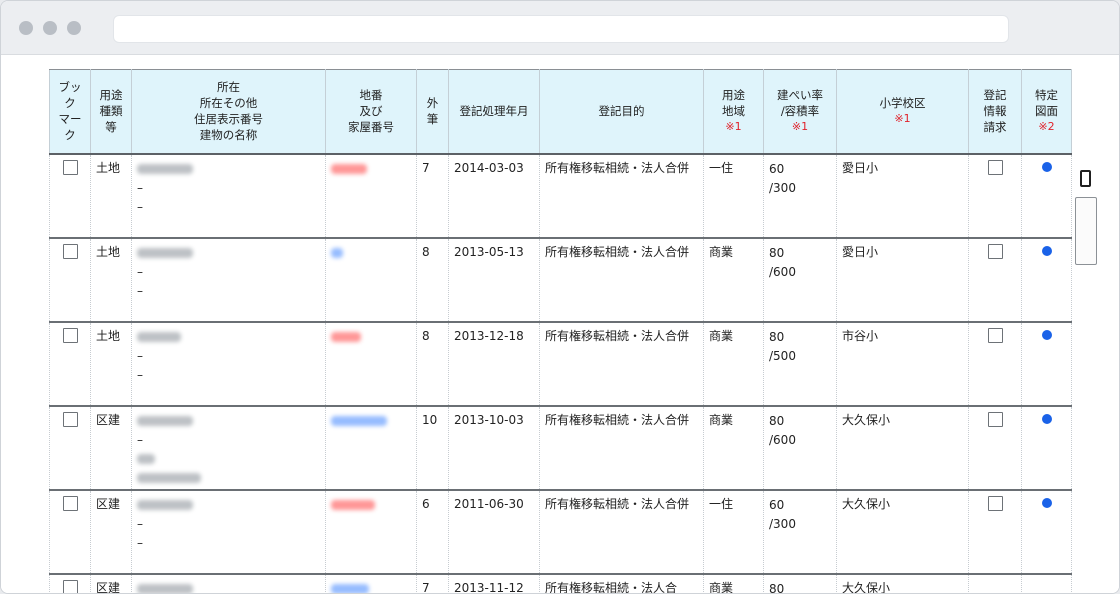 This screenshot has width=1120, height=594. I want to click on date-cell: 2011-06-30, so click(494, 532).